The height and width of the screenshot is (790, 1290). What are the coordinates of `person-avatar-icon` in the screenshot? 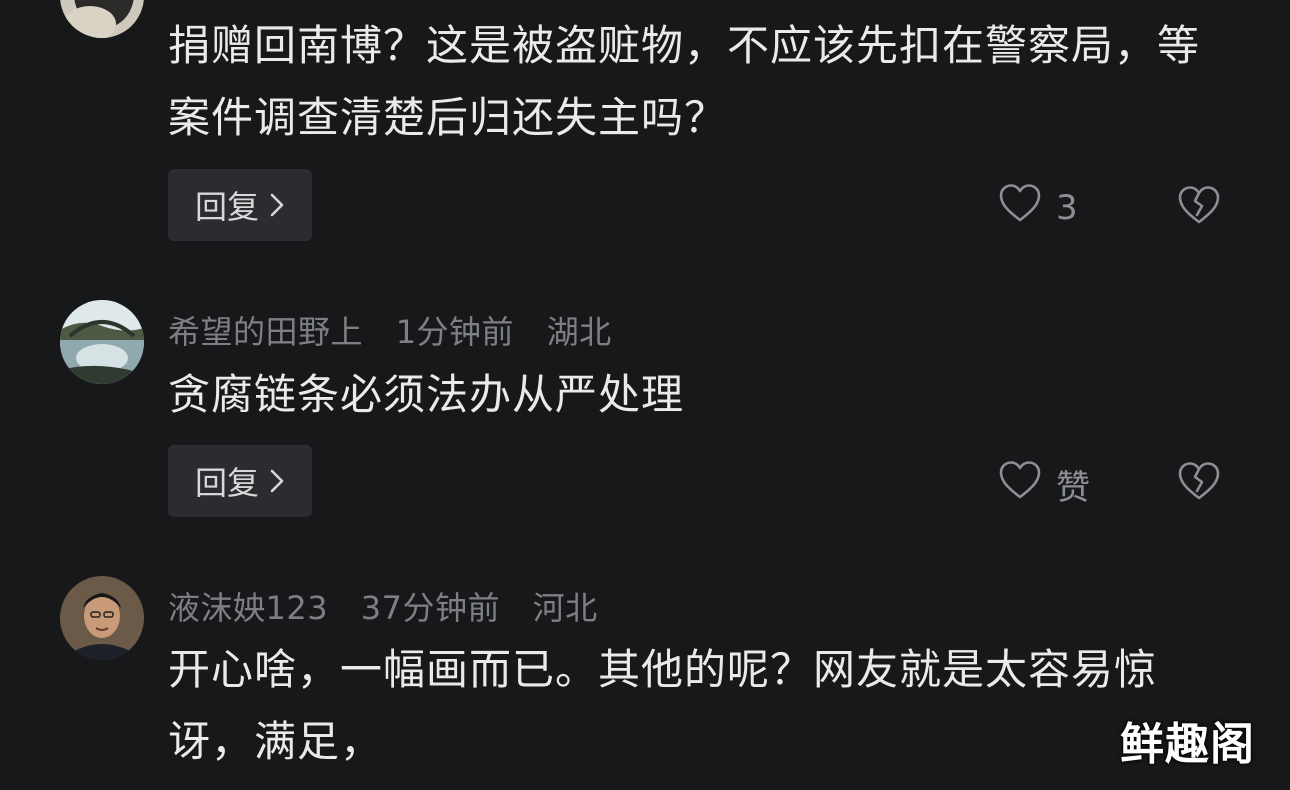 It's located at (102, 618).